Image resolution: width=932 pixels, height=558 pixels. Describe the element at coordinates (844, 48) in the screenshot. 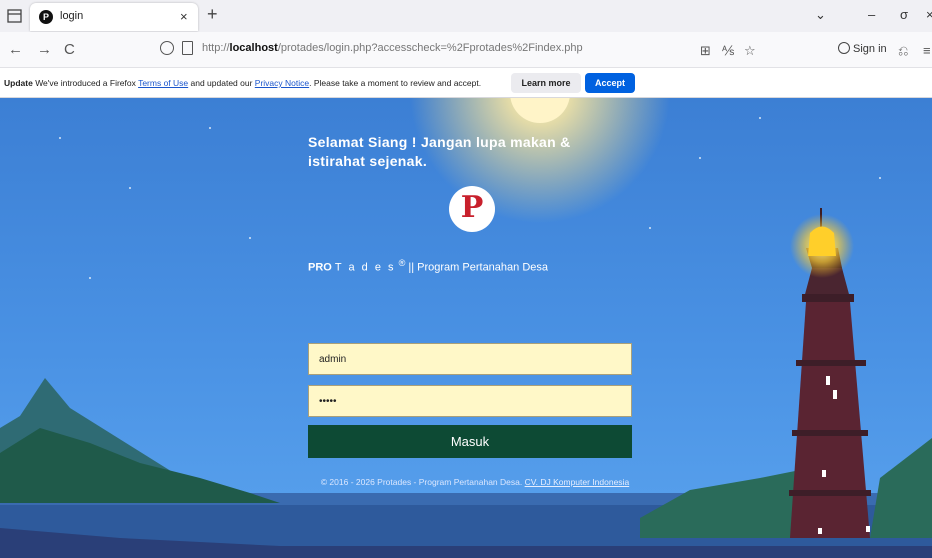

I see `account-icon` at that location.